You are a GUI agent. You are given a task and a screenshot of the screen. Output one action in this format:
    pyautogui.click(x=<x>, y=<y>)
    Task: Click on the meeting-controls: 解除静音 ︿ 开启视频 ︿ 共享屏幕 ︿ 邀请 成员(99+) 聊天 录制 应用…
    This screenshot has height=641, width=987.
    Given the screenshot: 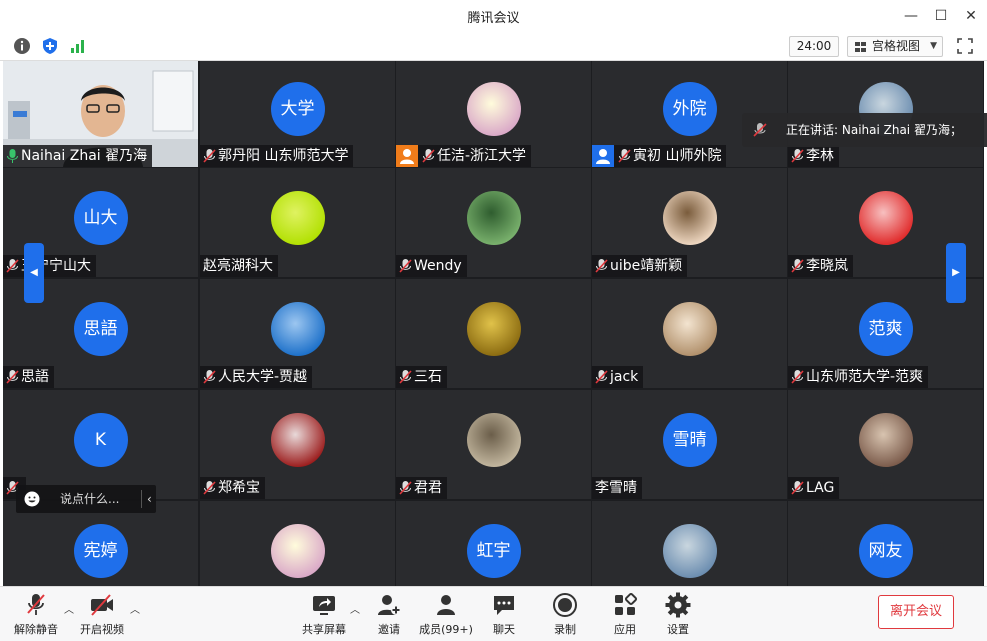 What is the action you would take?
    pyautogui.click(x=493, y=613)
    